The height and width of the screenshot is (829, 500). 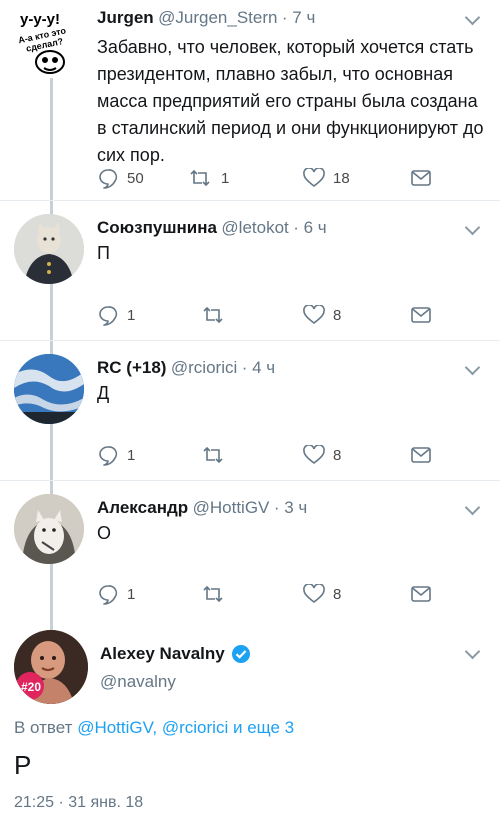 I want to click on reply-context: В ответ @HottiGV, @rciorici и еще 3, so click(x=154, y=728).